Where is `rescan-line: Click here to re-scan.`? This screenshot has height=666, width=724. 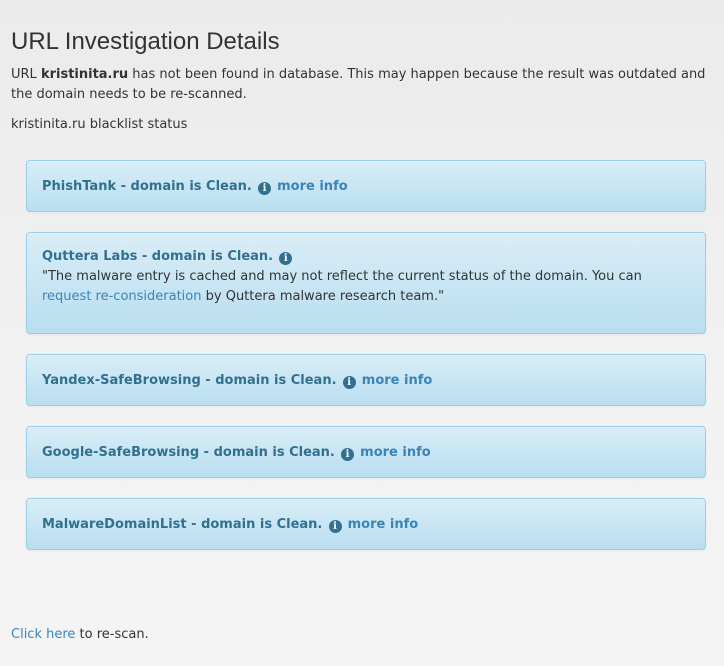 rescan-line: Click here to re-scan. is located at coordinates (80, 635).